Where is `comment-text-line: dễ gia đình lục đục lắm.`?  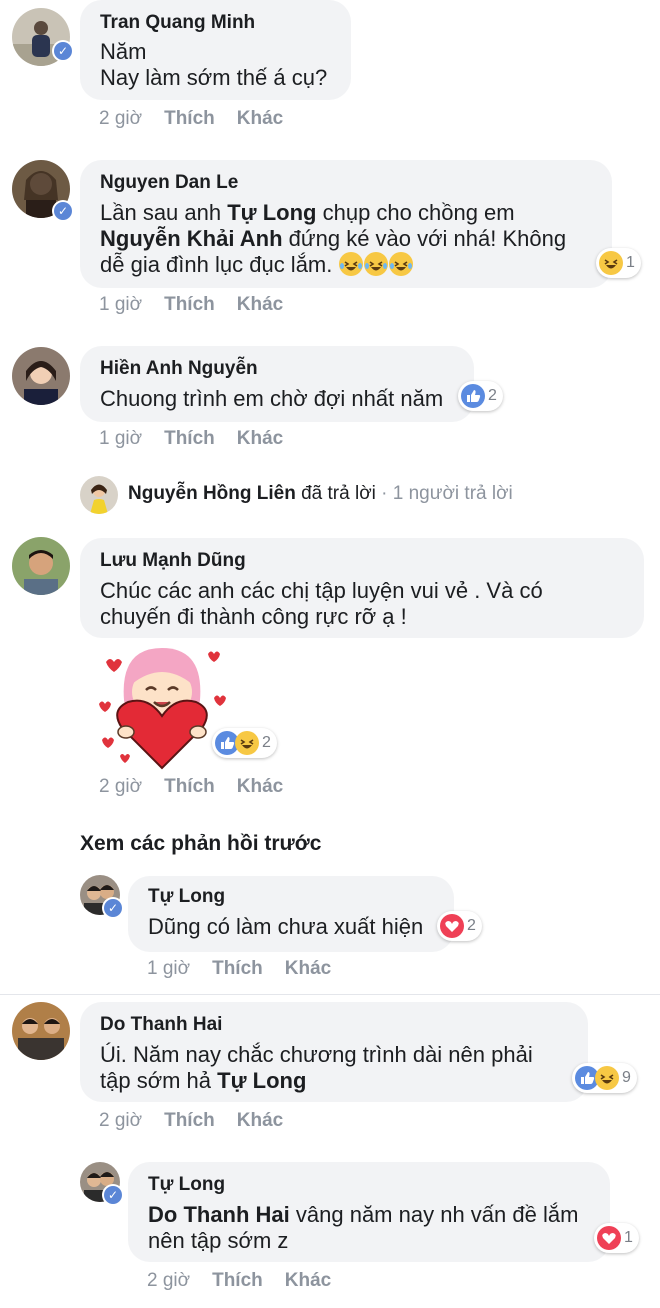 comment-text-line: dễ gia đình lục đục lắm. is located at coordinates (257, 265).